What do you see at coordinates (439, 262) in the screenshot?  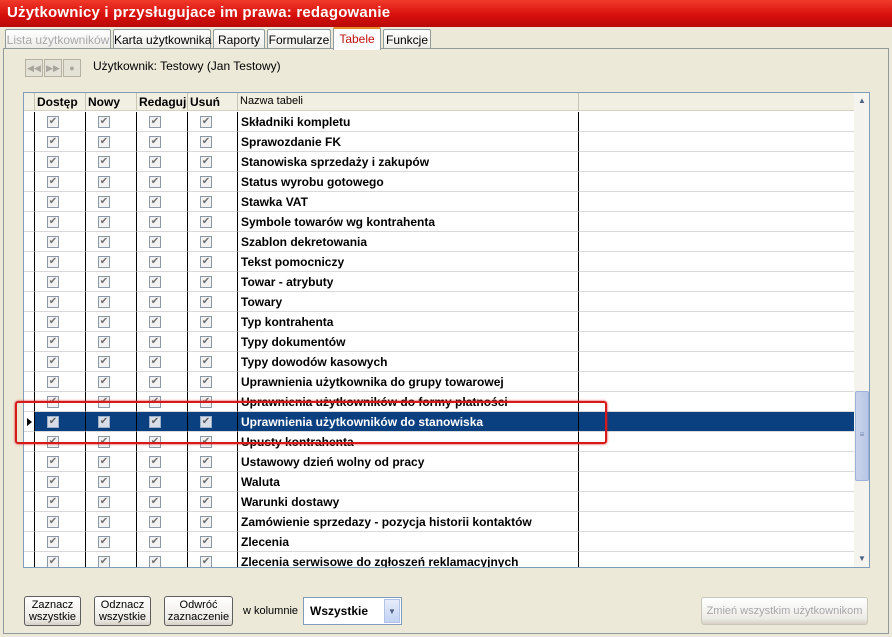 I see `table-row: ✔ ✔ ✔ ✔ Tekst pomocniczy` at bounding box center [439, 262].